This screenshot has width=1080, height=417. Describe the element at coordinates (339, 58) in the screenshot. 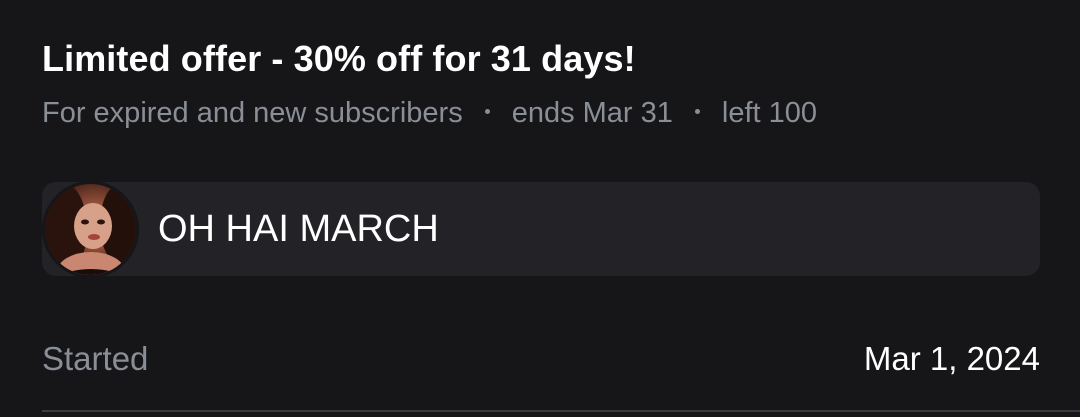

I see `offer-title: Limited offer - 30% off for 31 days!` at that location.